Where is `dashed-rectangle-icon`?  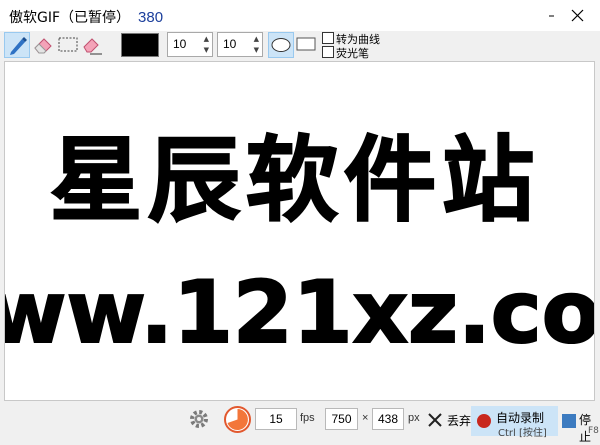 dashed-rectangle-icon is located at coordinates (68, 44).